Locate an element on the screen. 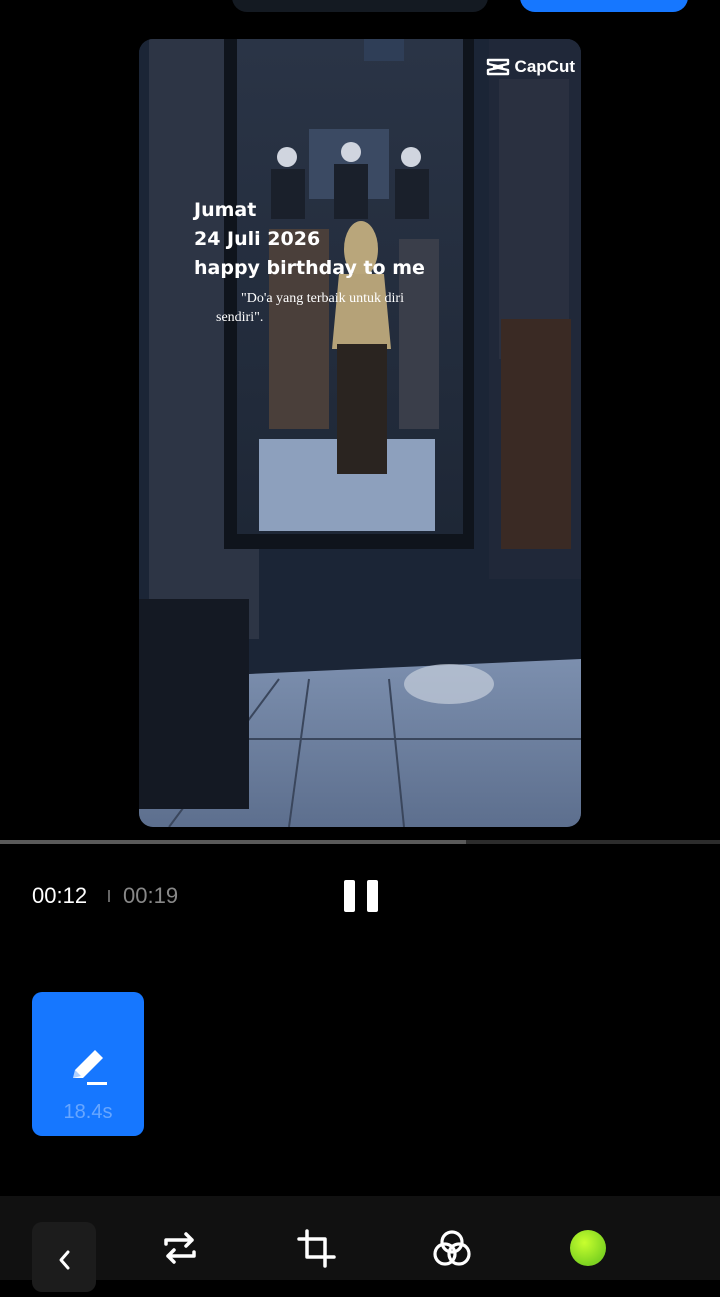  back-icon is located at coordinates (64, 1260).